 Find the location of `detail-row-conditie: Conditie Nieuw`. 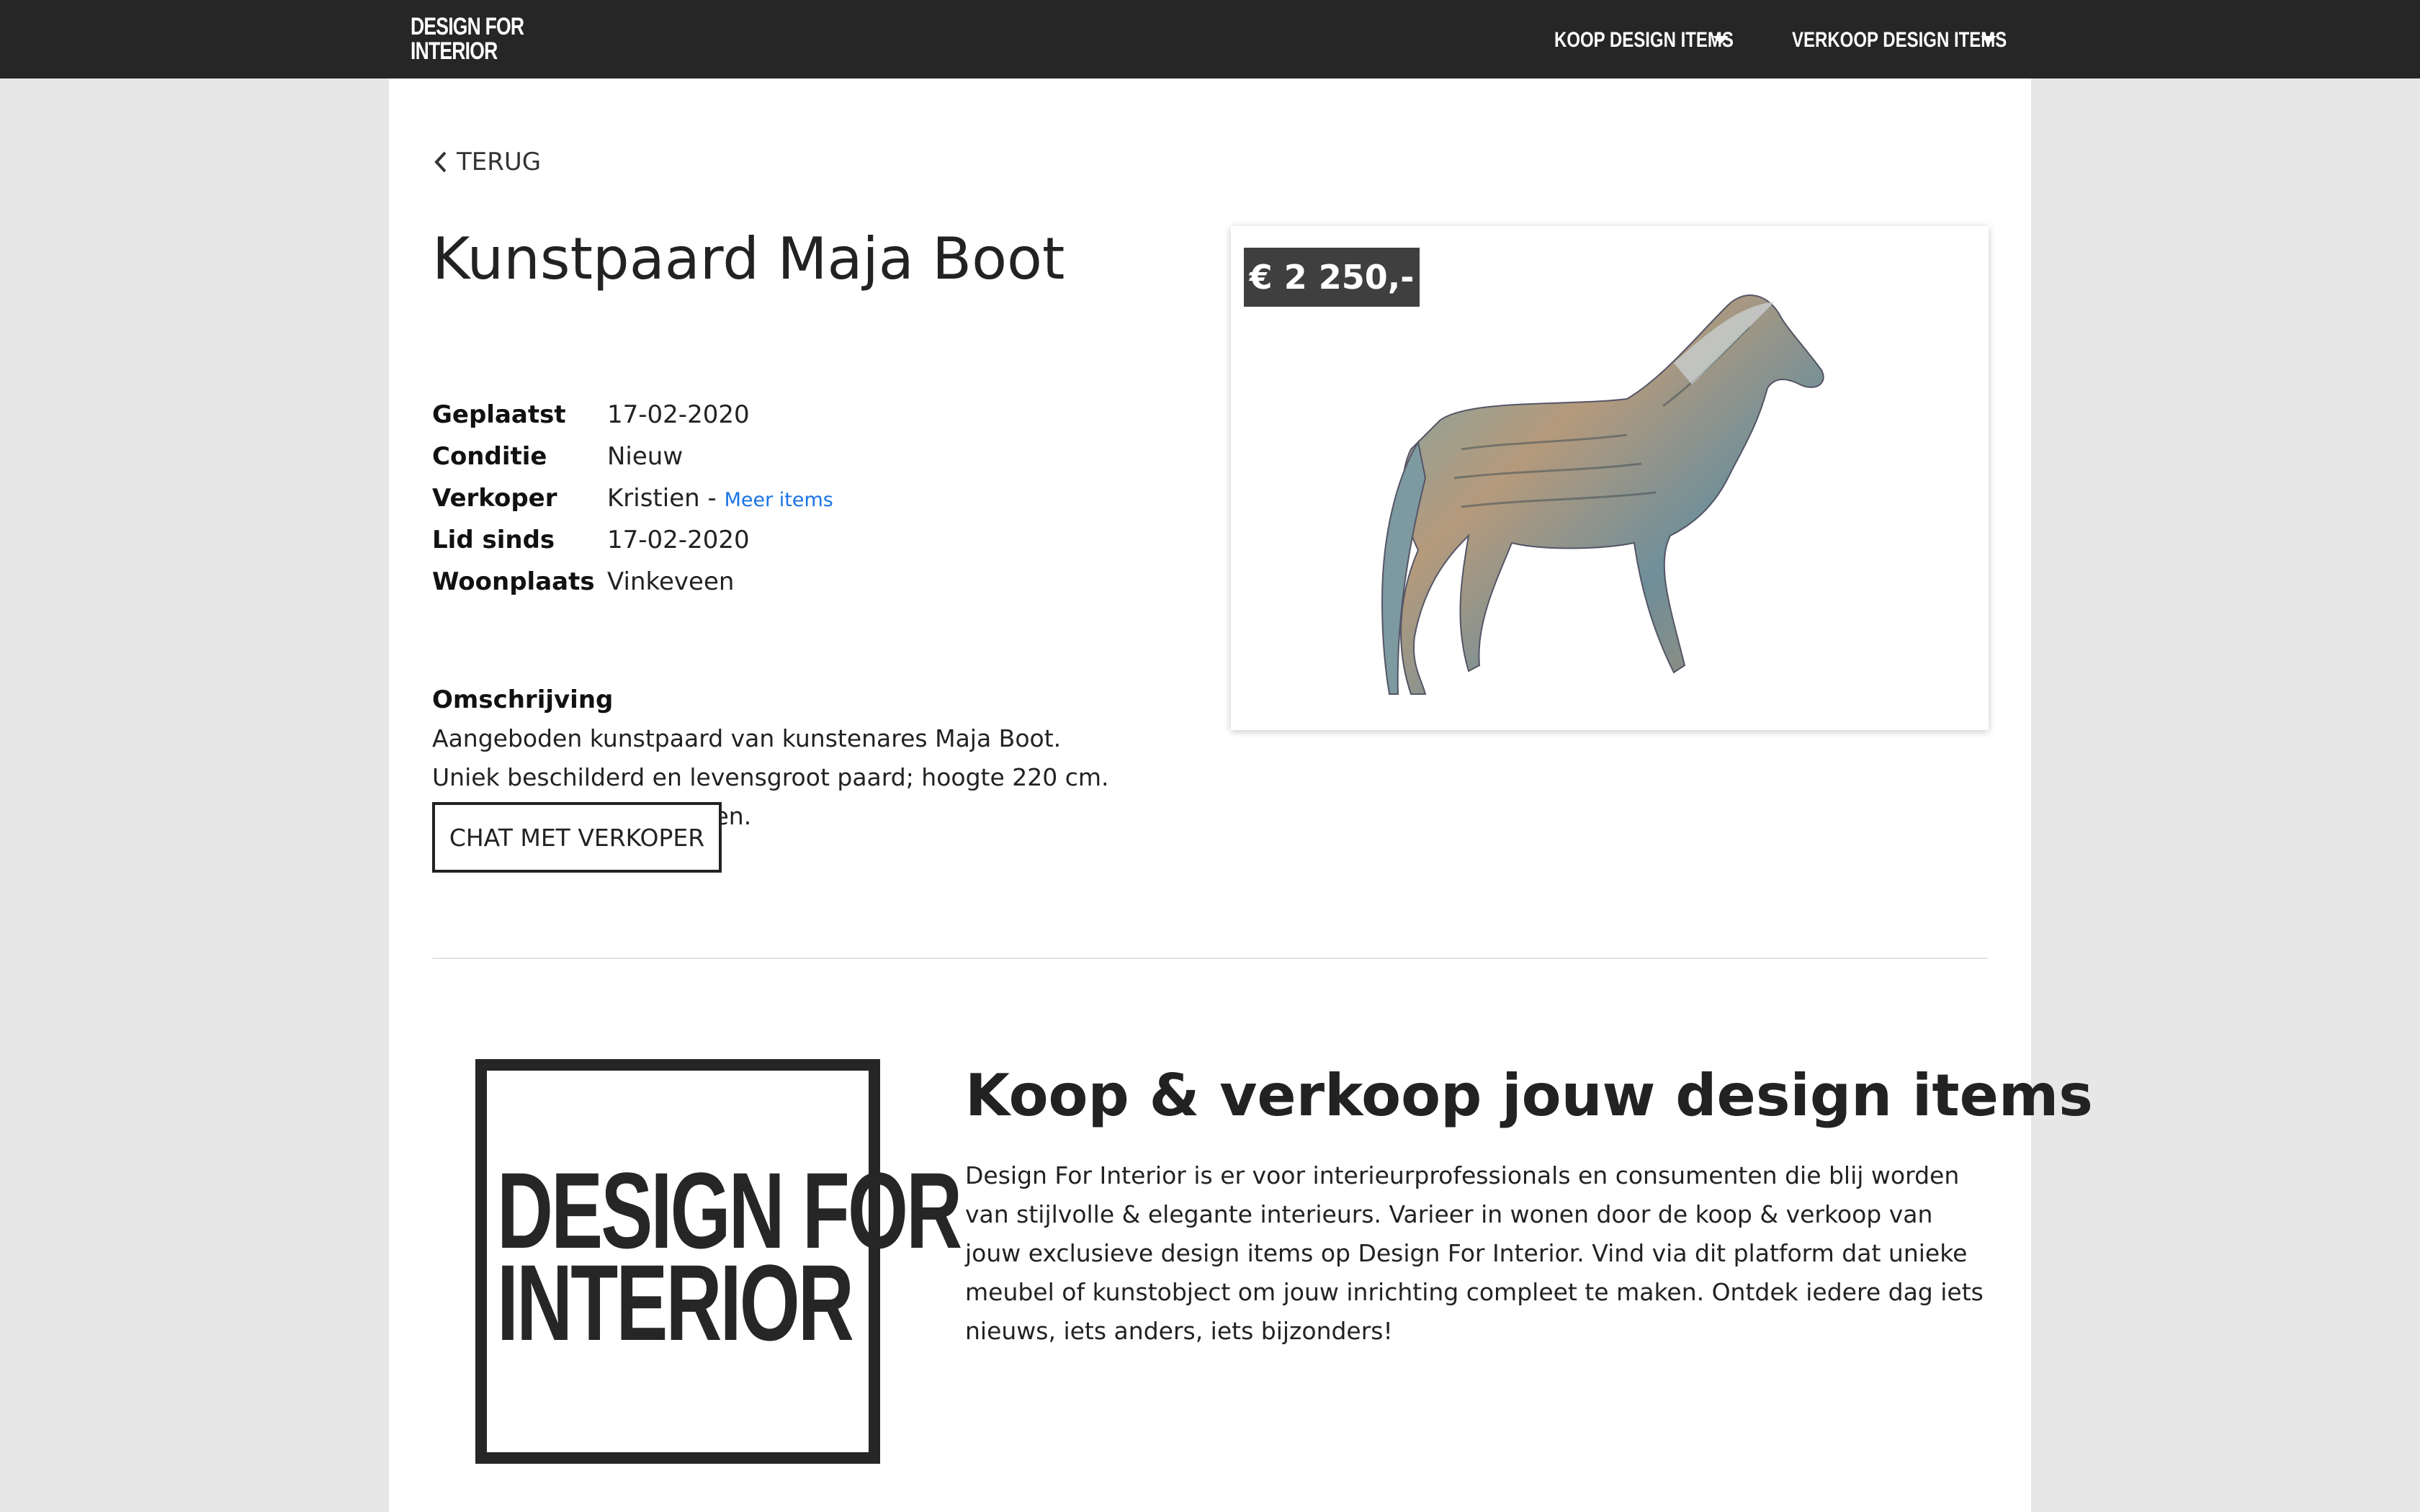

detail-row-conditie: Conditie Nieuw is located at coordinates (632, 456).